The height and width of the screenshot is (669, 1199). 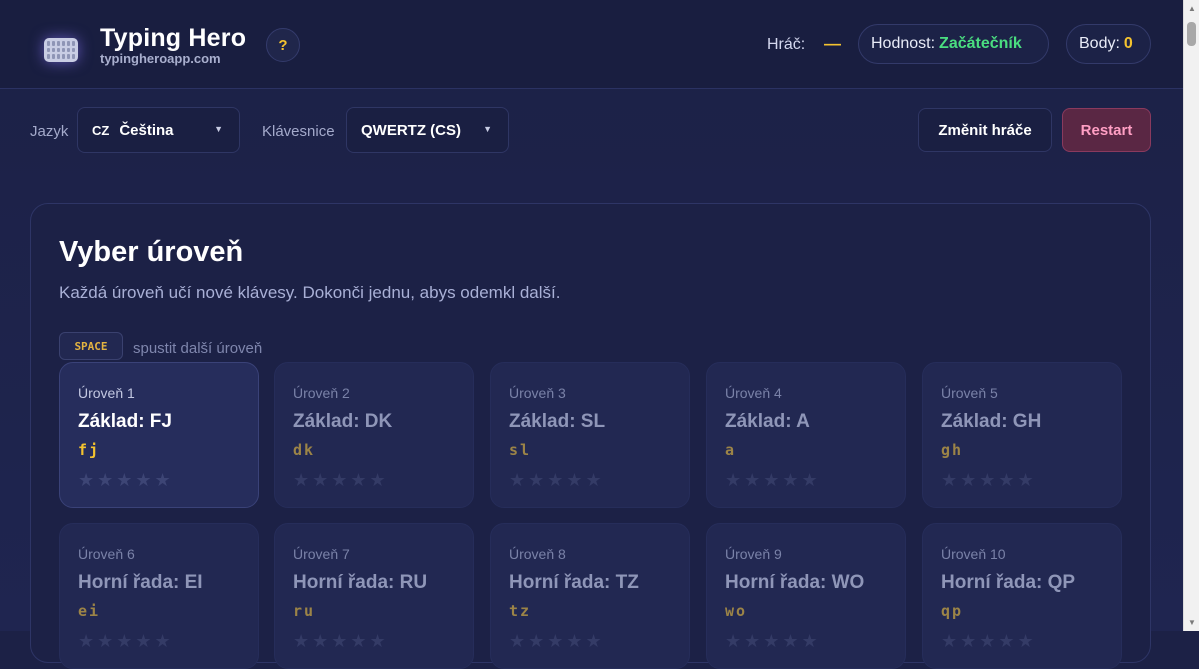 I want to click on level-card: Úroveň 7 Horní řada: RU ru ★★★★★, so click(x=374, y=596).